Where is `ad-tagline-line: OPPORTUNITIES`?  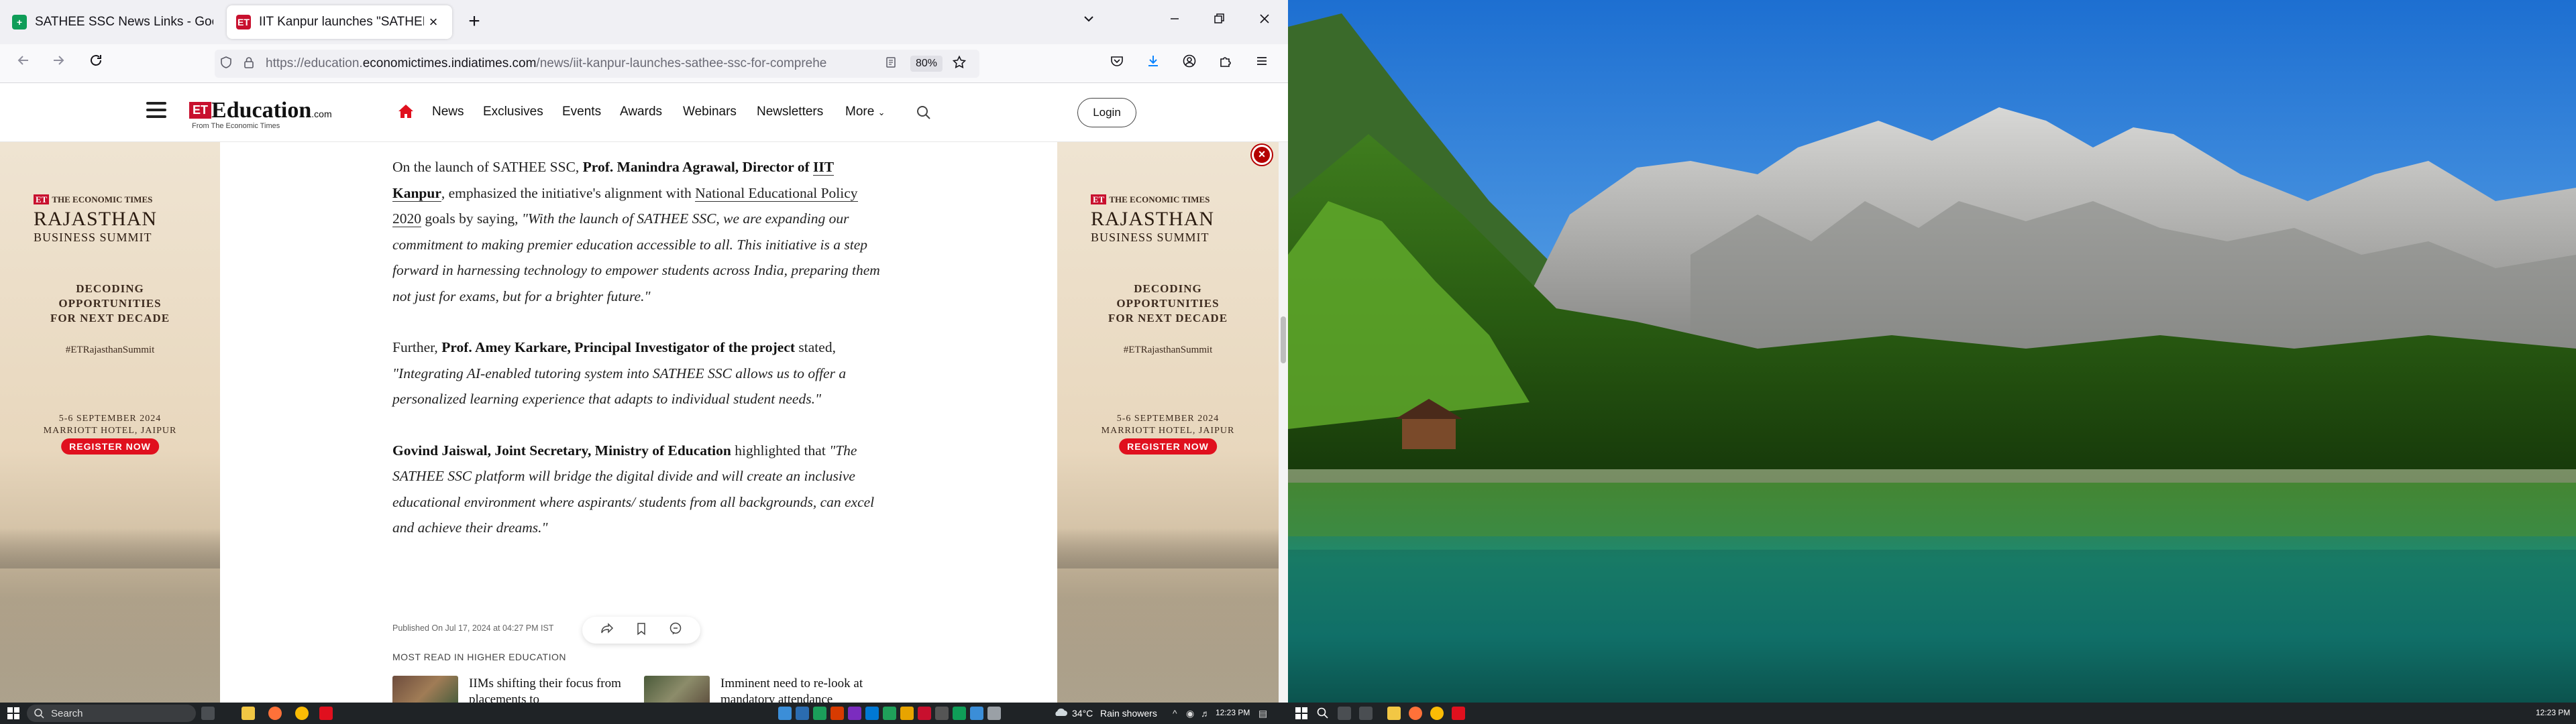 ad-tagline-line: OPPORTUNITIES is located at coordinates (110, 303).